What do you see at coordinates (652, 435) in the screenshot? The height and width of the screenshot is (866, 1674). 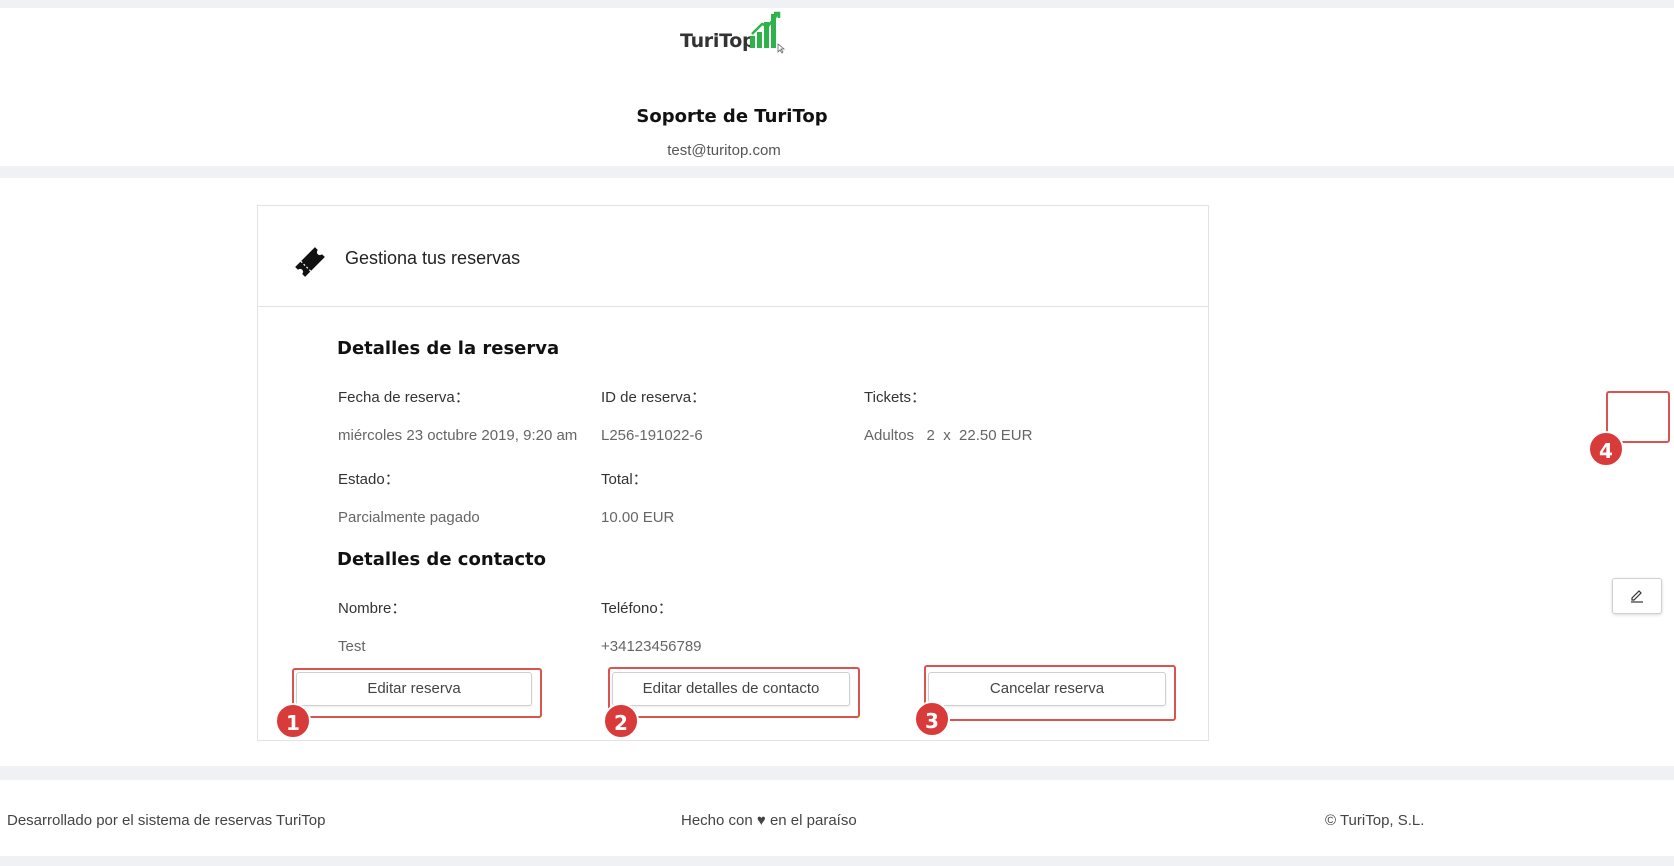 I see `booking-id-value: L256-191022-6` at bounding box center [652, 435].